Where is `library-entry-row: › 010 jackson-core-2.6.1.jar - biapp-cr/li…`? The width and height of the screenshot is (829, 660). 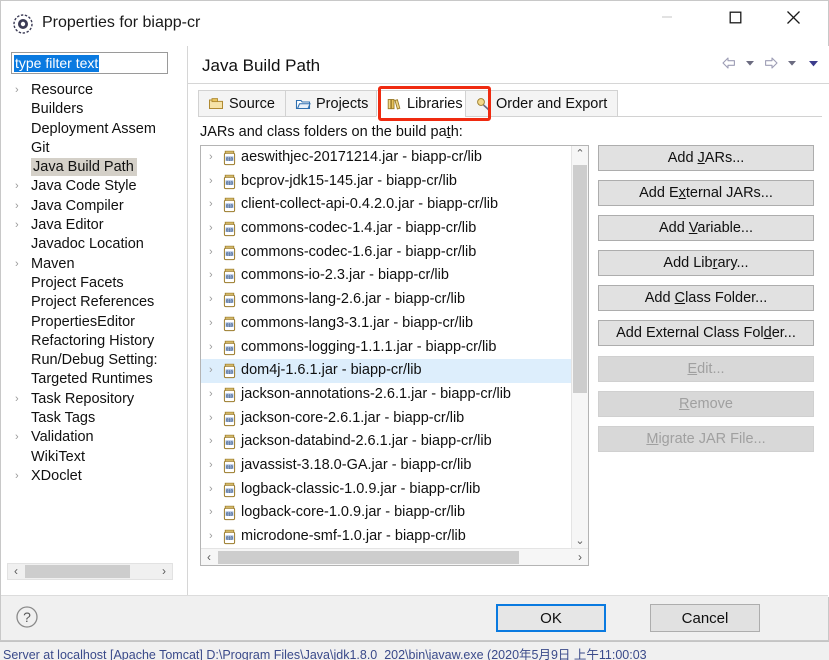
library-entry-row: › 010 jackson-core-2.6.1.jar - biapp-cr/li… is located at coordinates (386, 419).